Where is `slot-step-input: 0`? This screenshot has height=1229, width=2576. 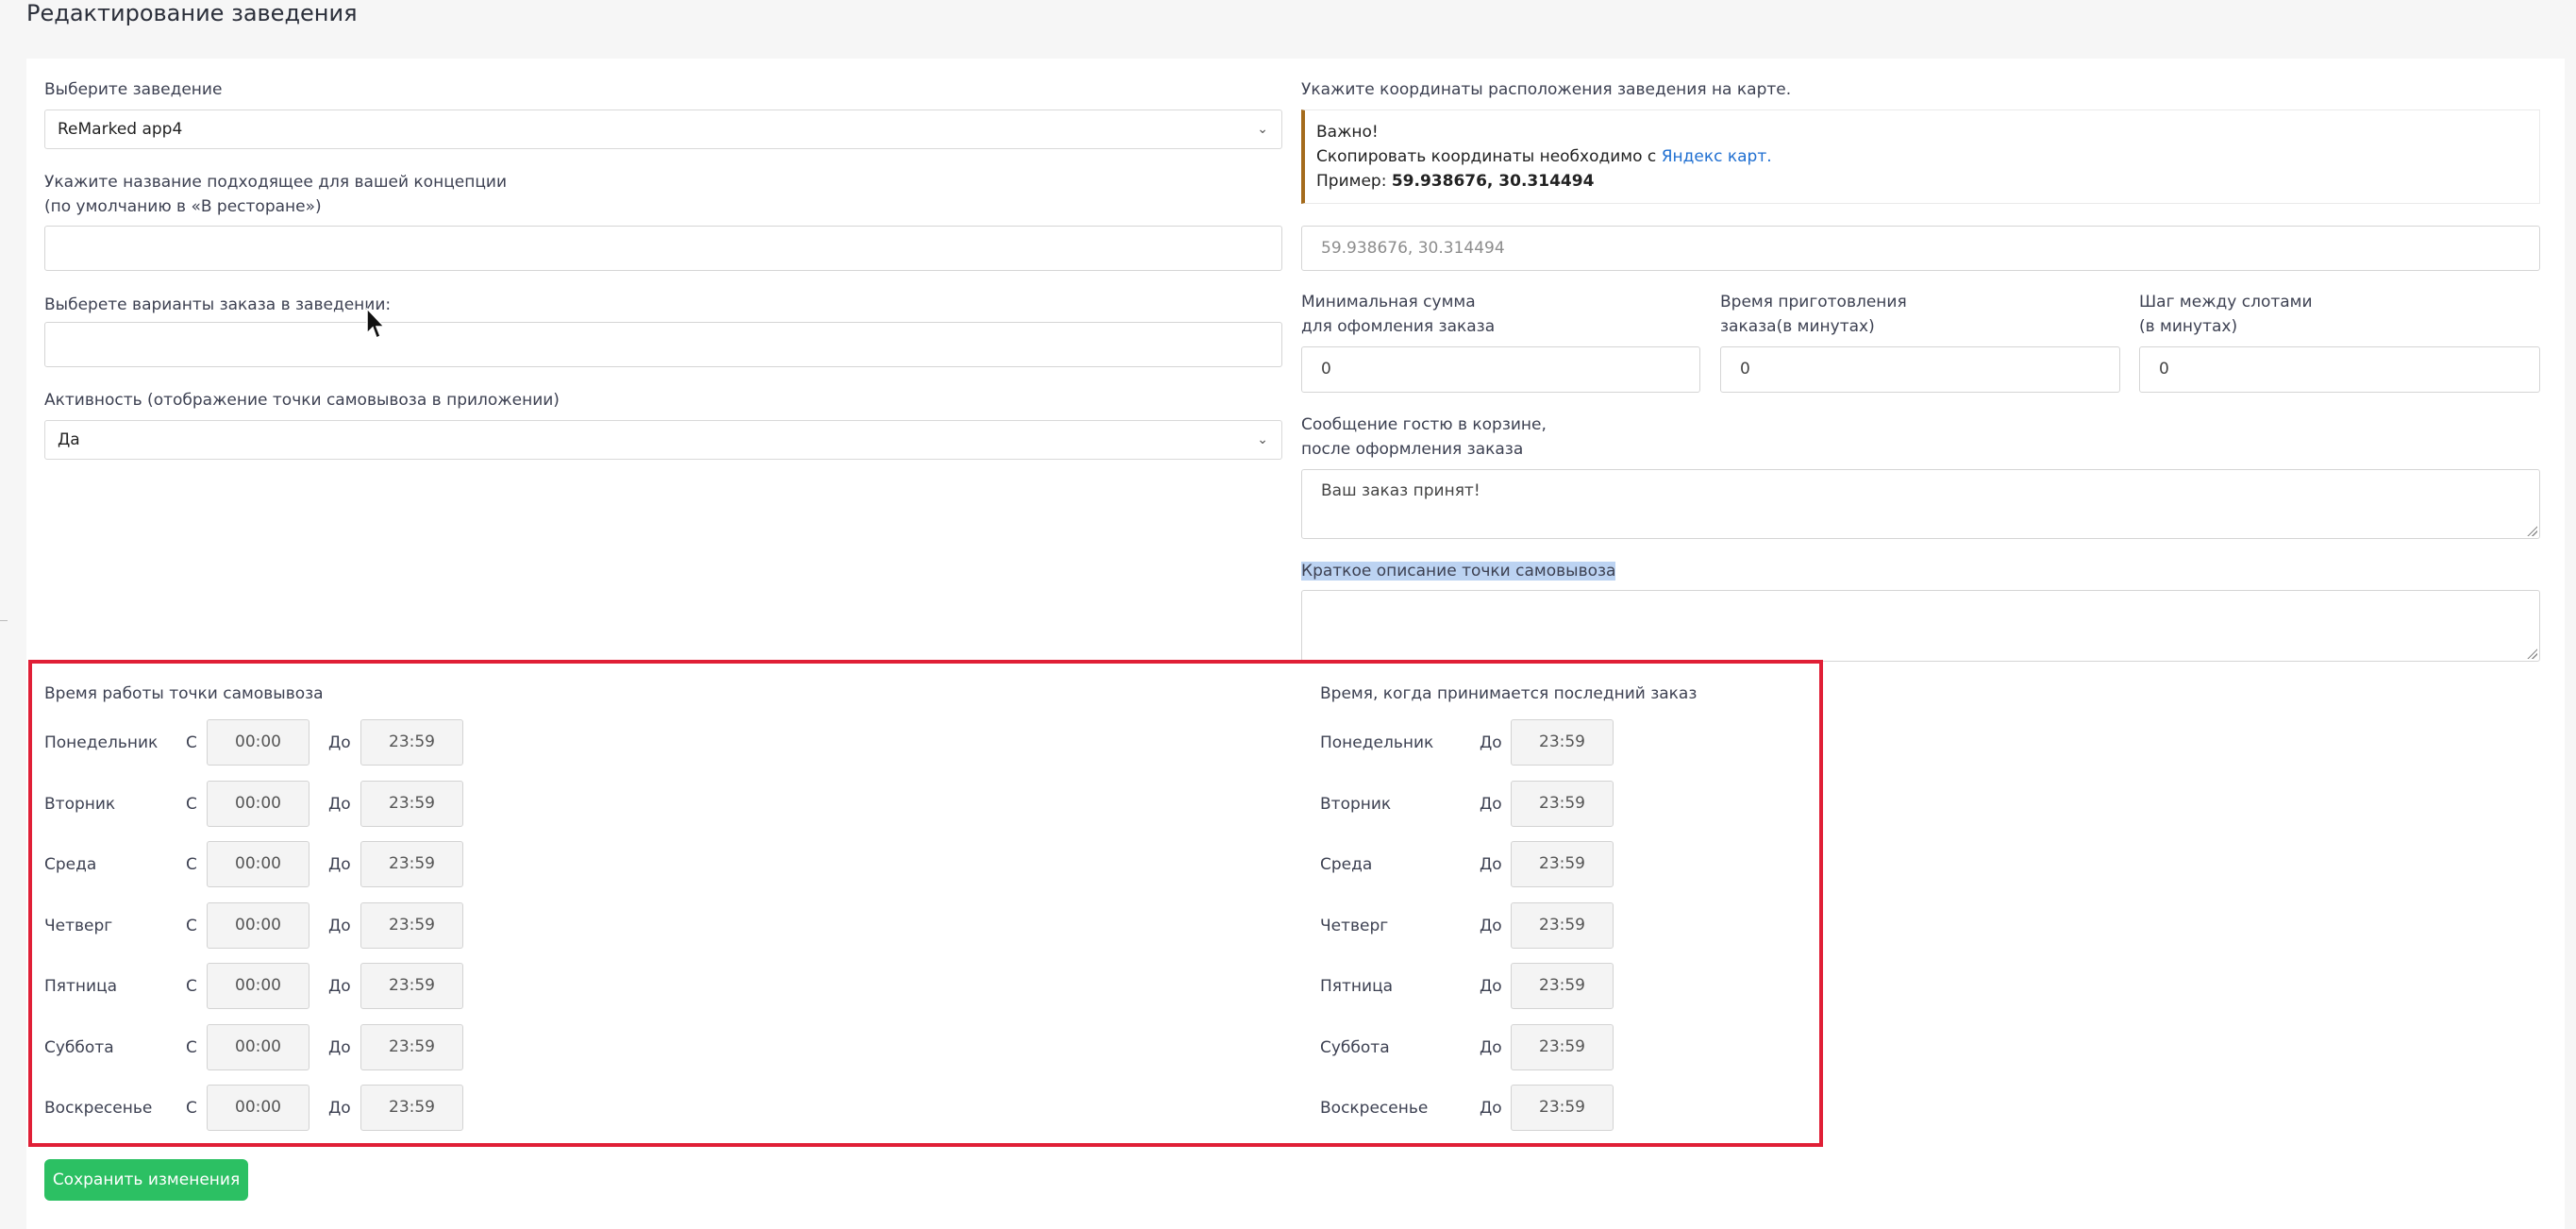
slot-step-input: 0 is located at coordinates (2339, 369).